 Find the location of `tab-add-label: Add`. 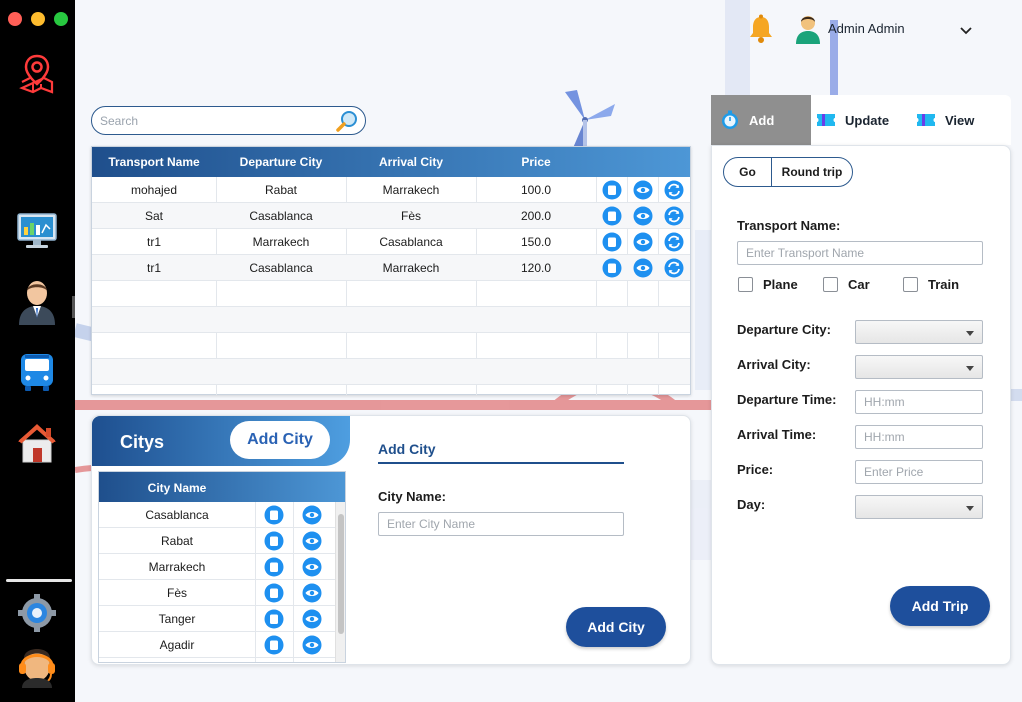

tab-add-label: Add is located at coordinates (762, 120).